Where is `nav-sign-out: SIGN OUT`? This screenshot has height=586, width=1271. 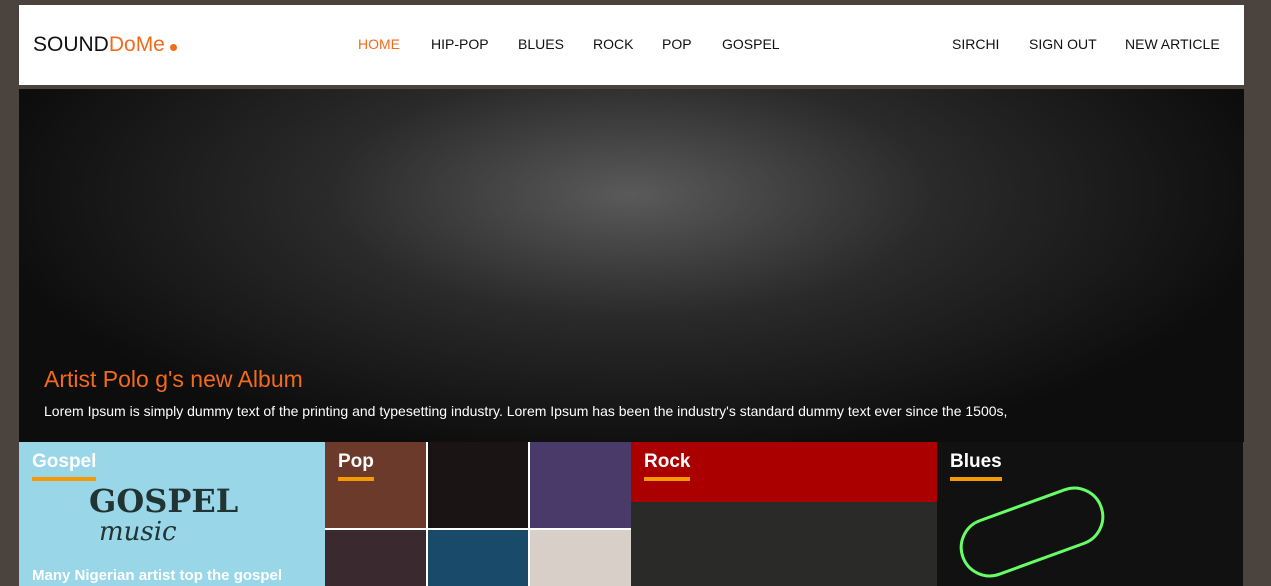 nav-sign-out: SIGN OUT is located at coordinates (1063, 44).